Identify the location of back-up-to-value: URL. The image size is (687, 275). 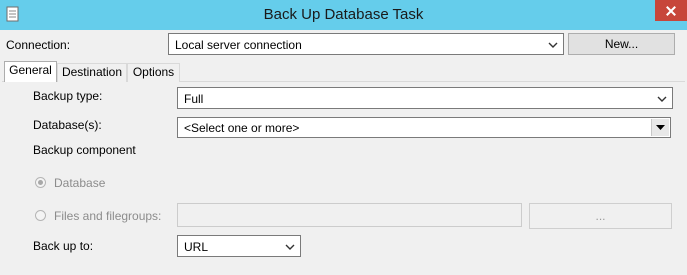
(196, 247).